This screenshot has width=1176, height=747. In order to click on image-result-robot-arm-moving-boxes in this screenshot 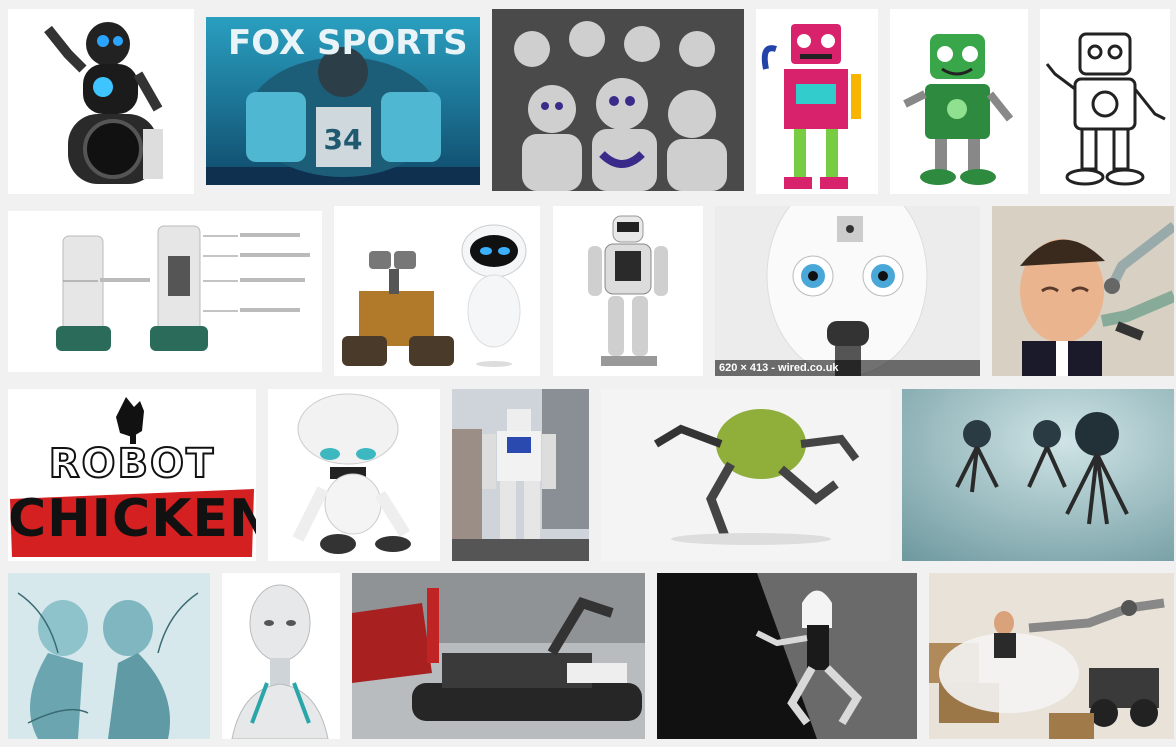, I will do `click(1051, 656)`.